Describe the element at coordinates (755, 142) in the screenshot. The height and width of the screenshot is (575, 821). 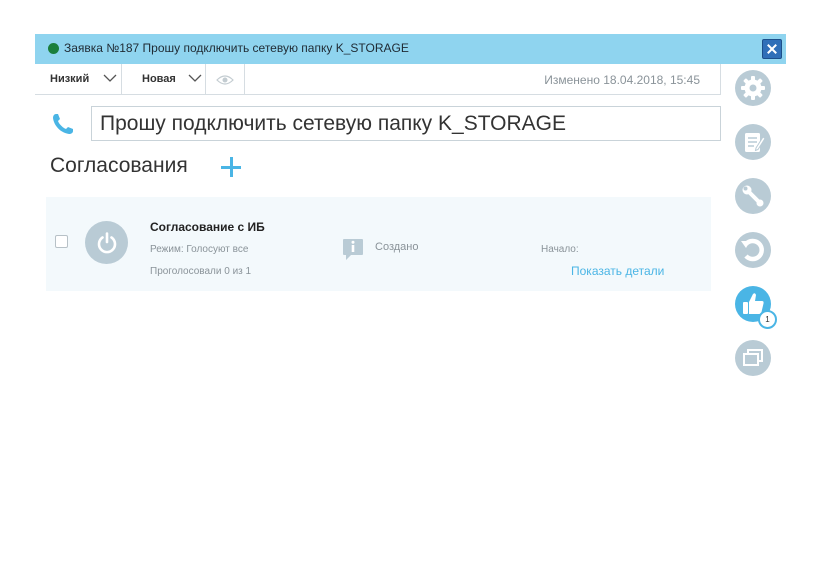
I see `notepad-icon` at that location.